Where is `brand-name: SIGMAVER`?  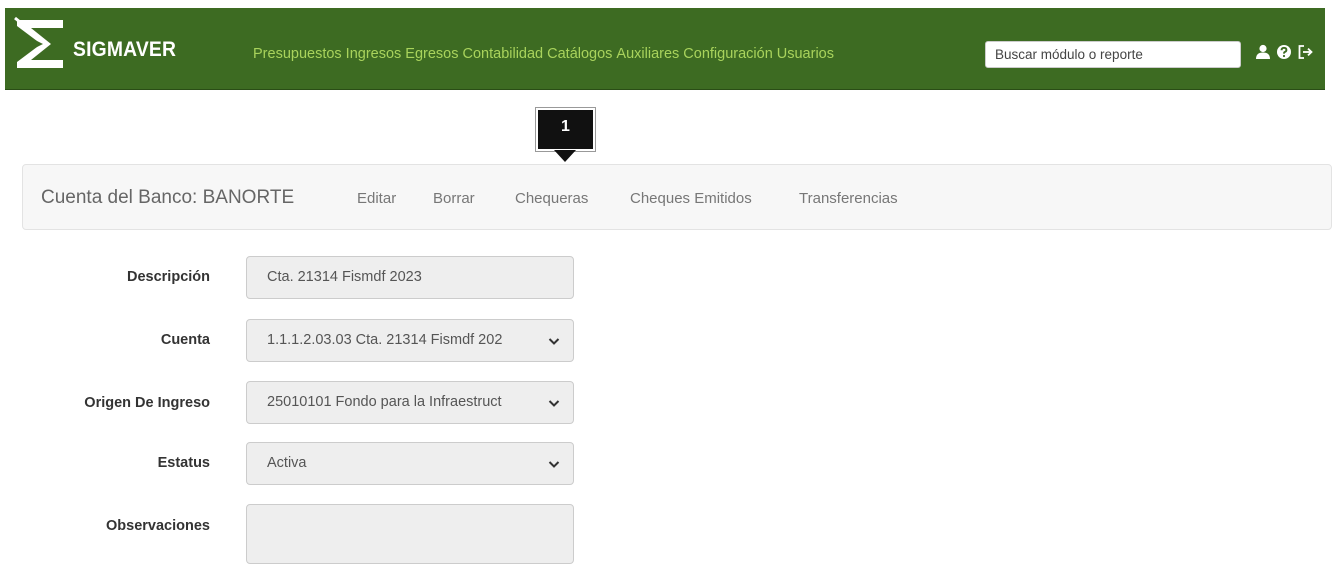
brand-name: SIGMAVER is located at coordinates (124, 50).